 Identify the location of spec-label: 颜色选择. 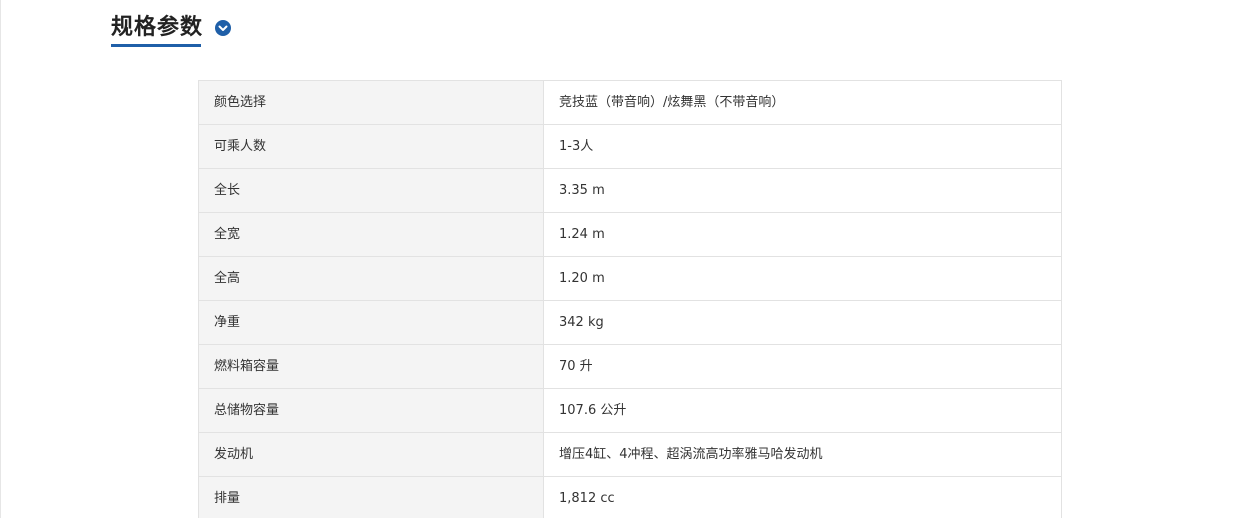
(371, 102).